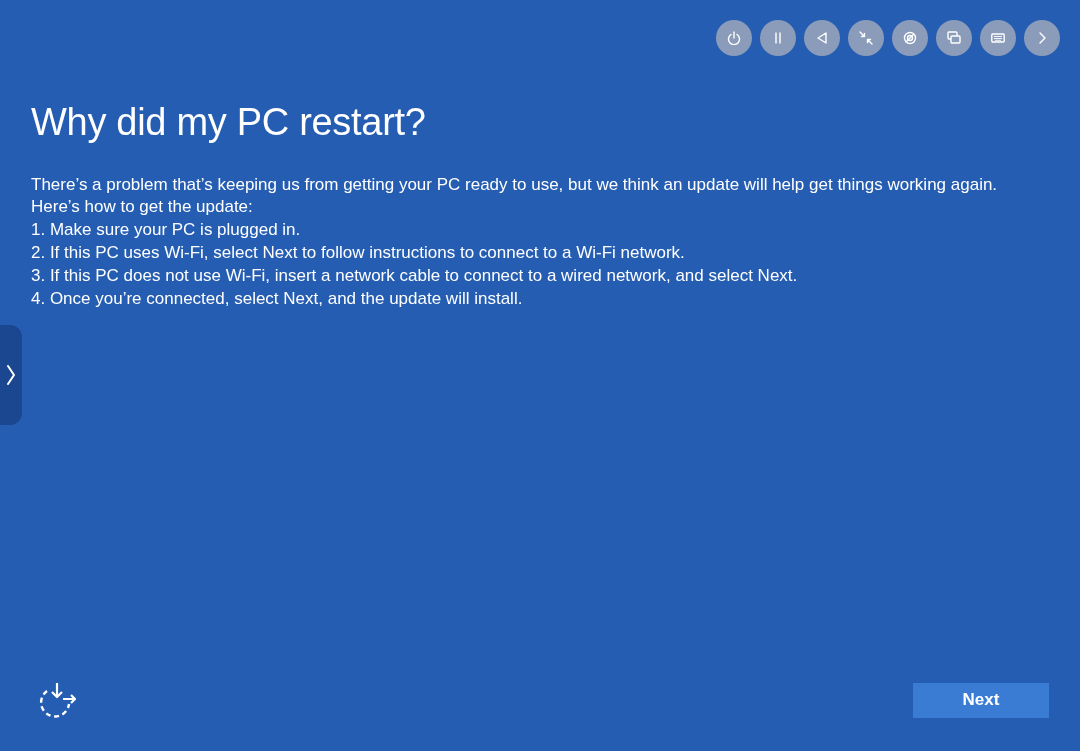 The width and height of the screenshot is (1080, 751). Describe the element at coordinates (58, 700) in the screenshot. I see `dashed-circle-arrow-icon` at that location.